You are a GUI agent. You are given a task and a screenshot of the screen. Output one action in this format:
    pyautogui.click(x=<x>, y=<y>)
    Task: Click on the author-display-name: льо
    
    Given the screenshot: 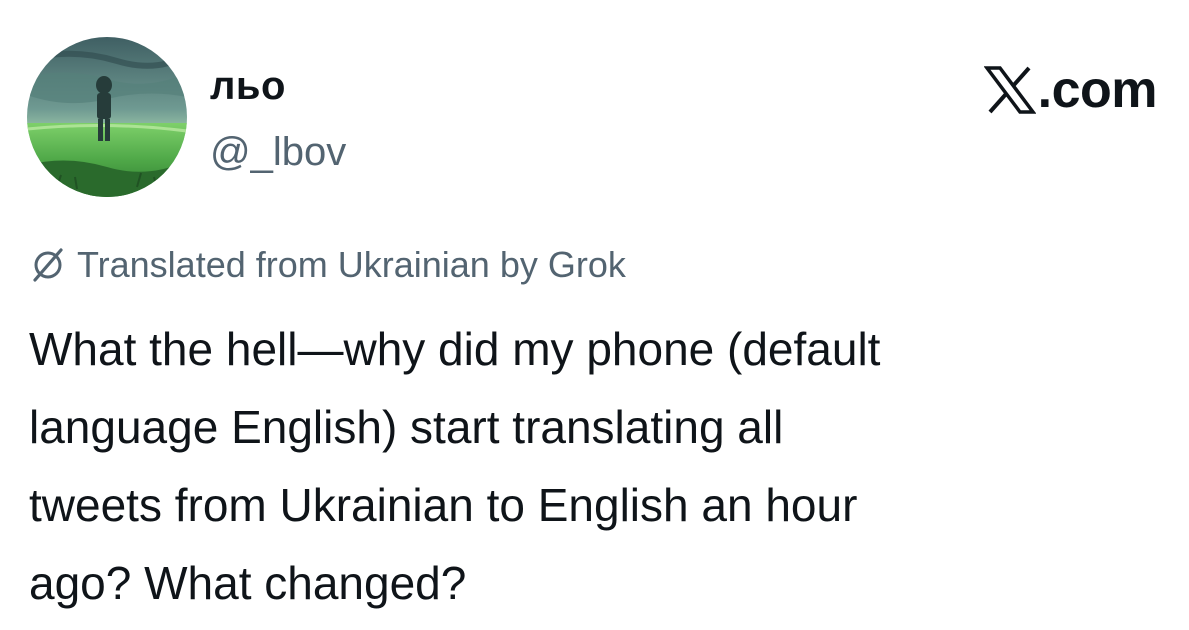 What is the action you would take?
    pyautogui.click(x=248, y=86)
    